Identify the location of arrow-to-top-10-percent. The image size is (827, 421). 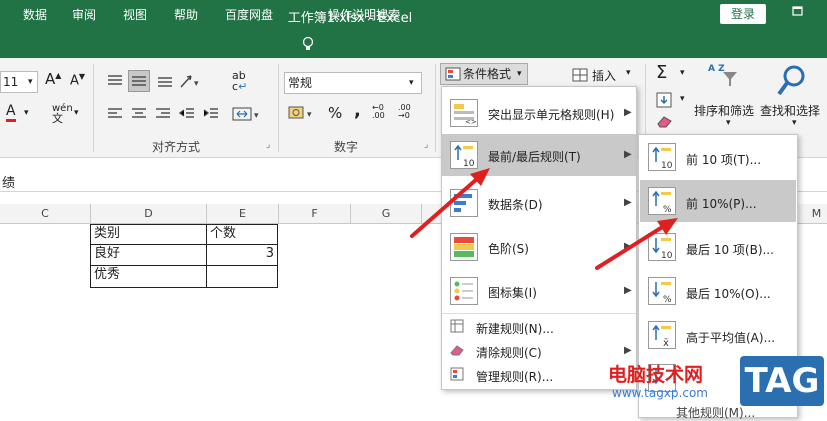
(630, 247).